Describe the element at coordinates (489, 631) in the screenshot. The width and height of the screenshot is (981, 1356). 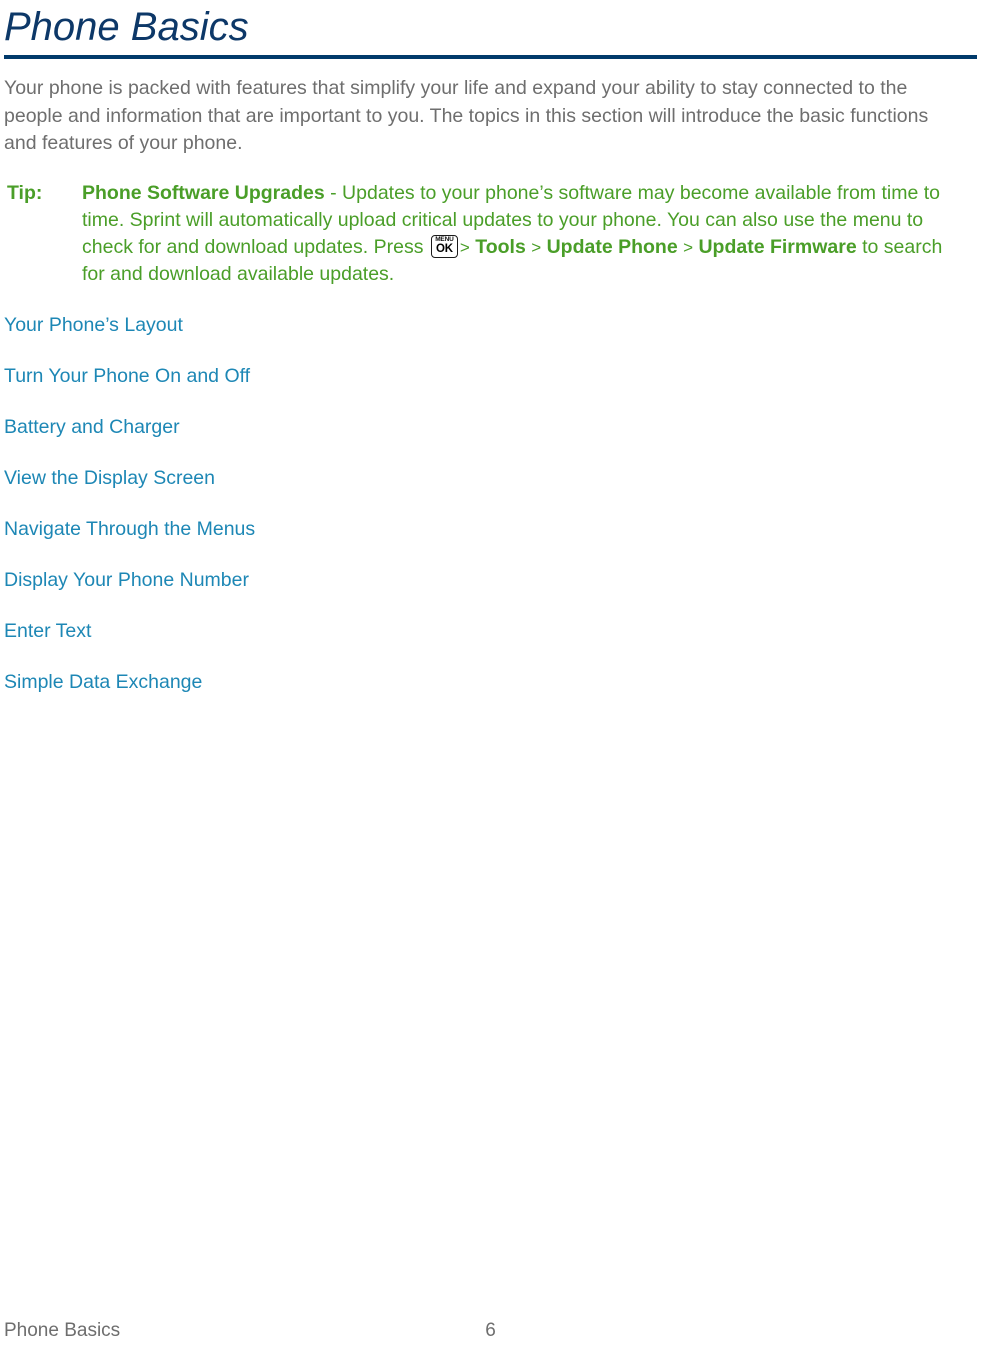
I see `link-enter-text: Enter Text` at that location.